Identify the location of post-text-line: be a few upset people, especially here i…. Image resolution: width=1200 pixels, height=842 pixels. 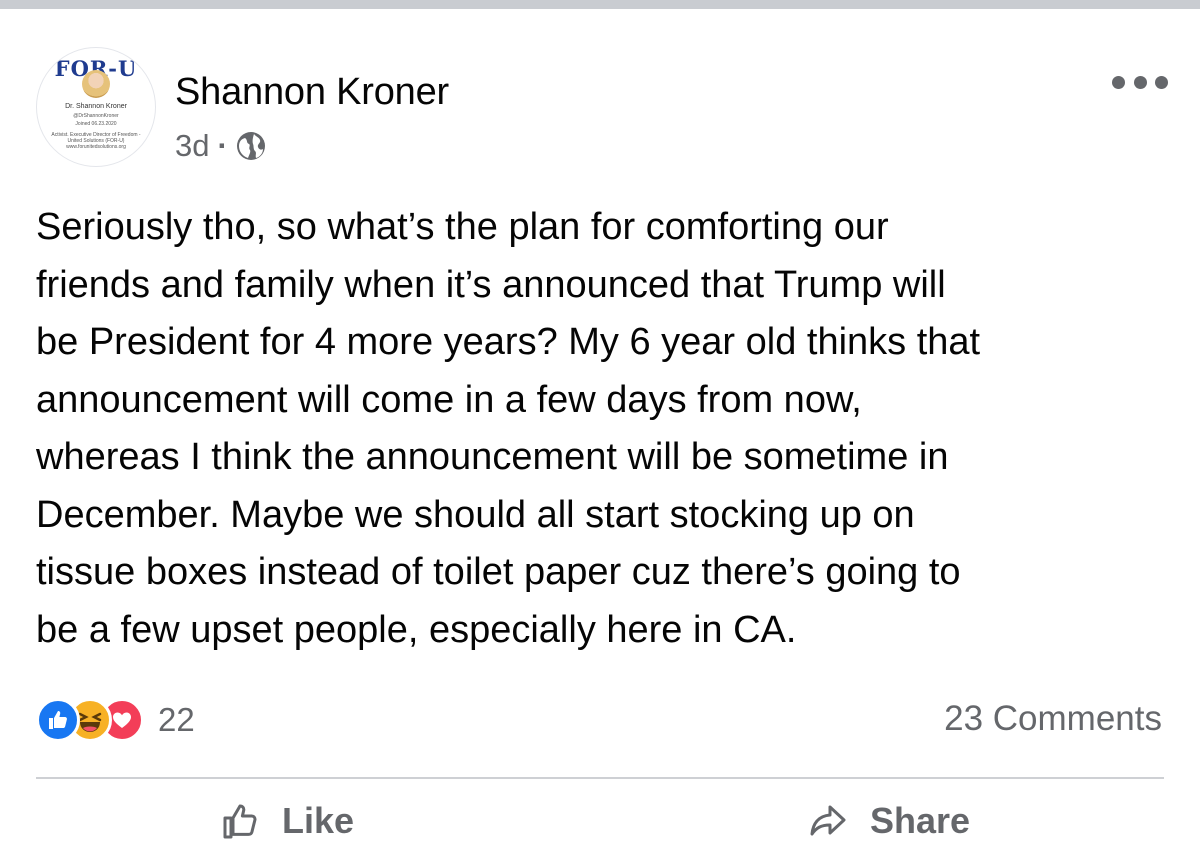
(416, 629).